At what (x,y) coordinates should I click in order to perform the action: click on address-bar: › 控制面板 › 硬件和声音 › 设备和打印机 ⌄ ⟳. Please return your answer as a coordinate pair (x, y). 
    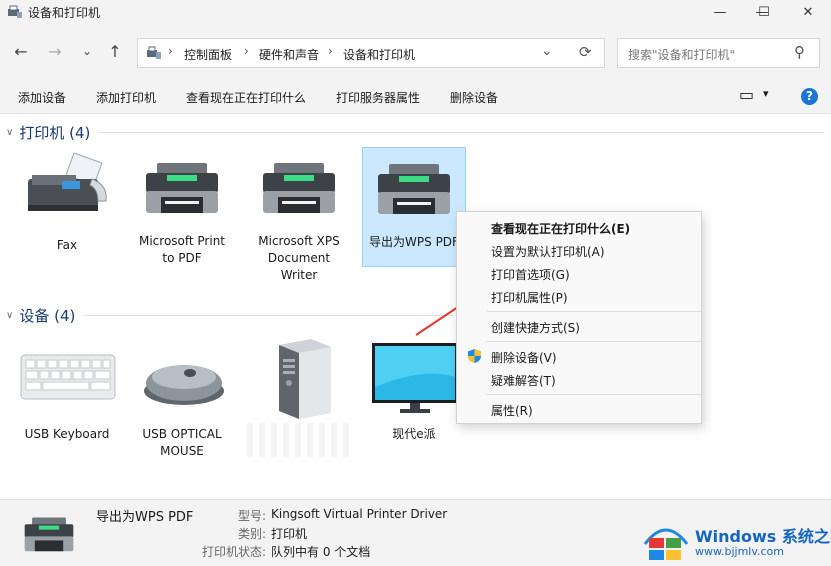
    Looking at the image, I should click on (371, 53).